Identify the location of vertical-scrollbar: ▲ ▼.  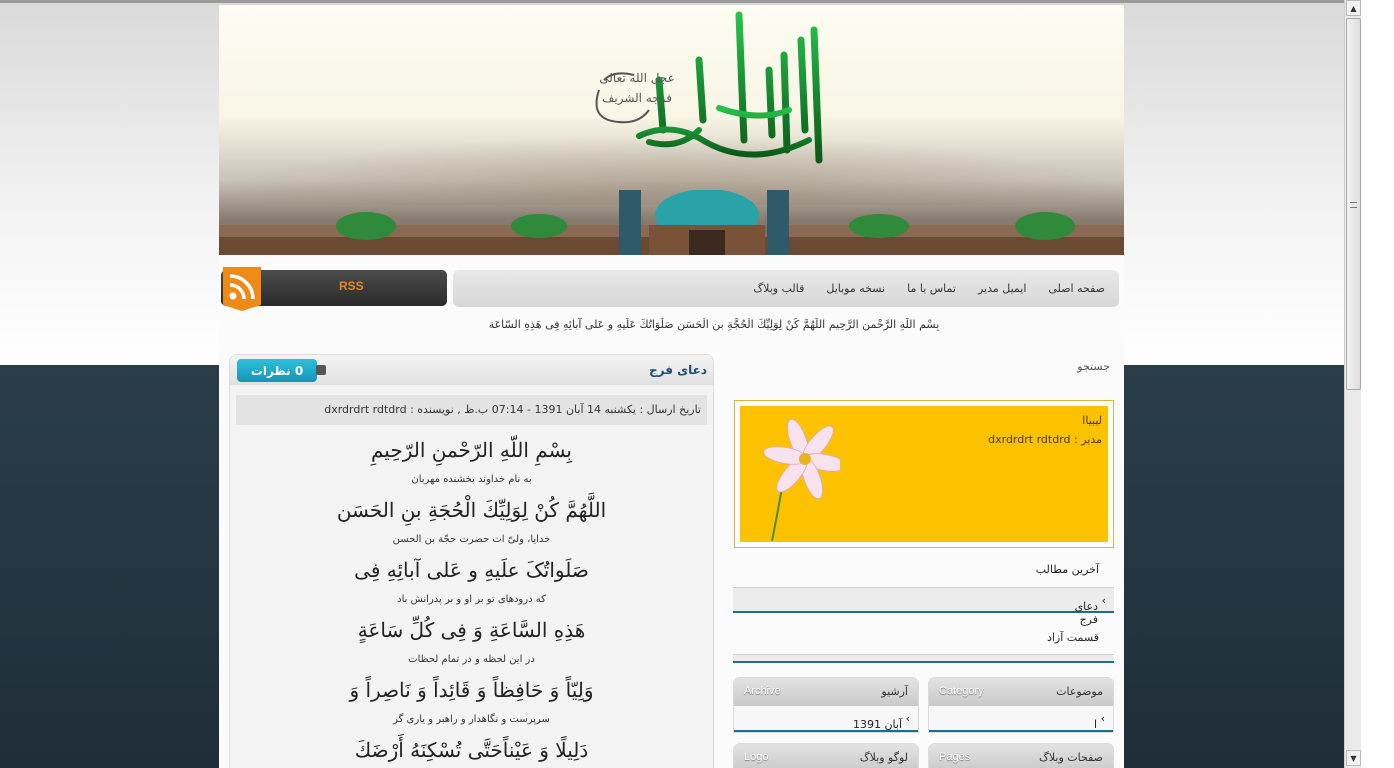
(1352, 384).